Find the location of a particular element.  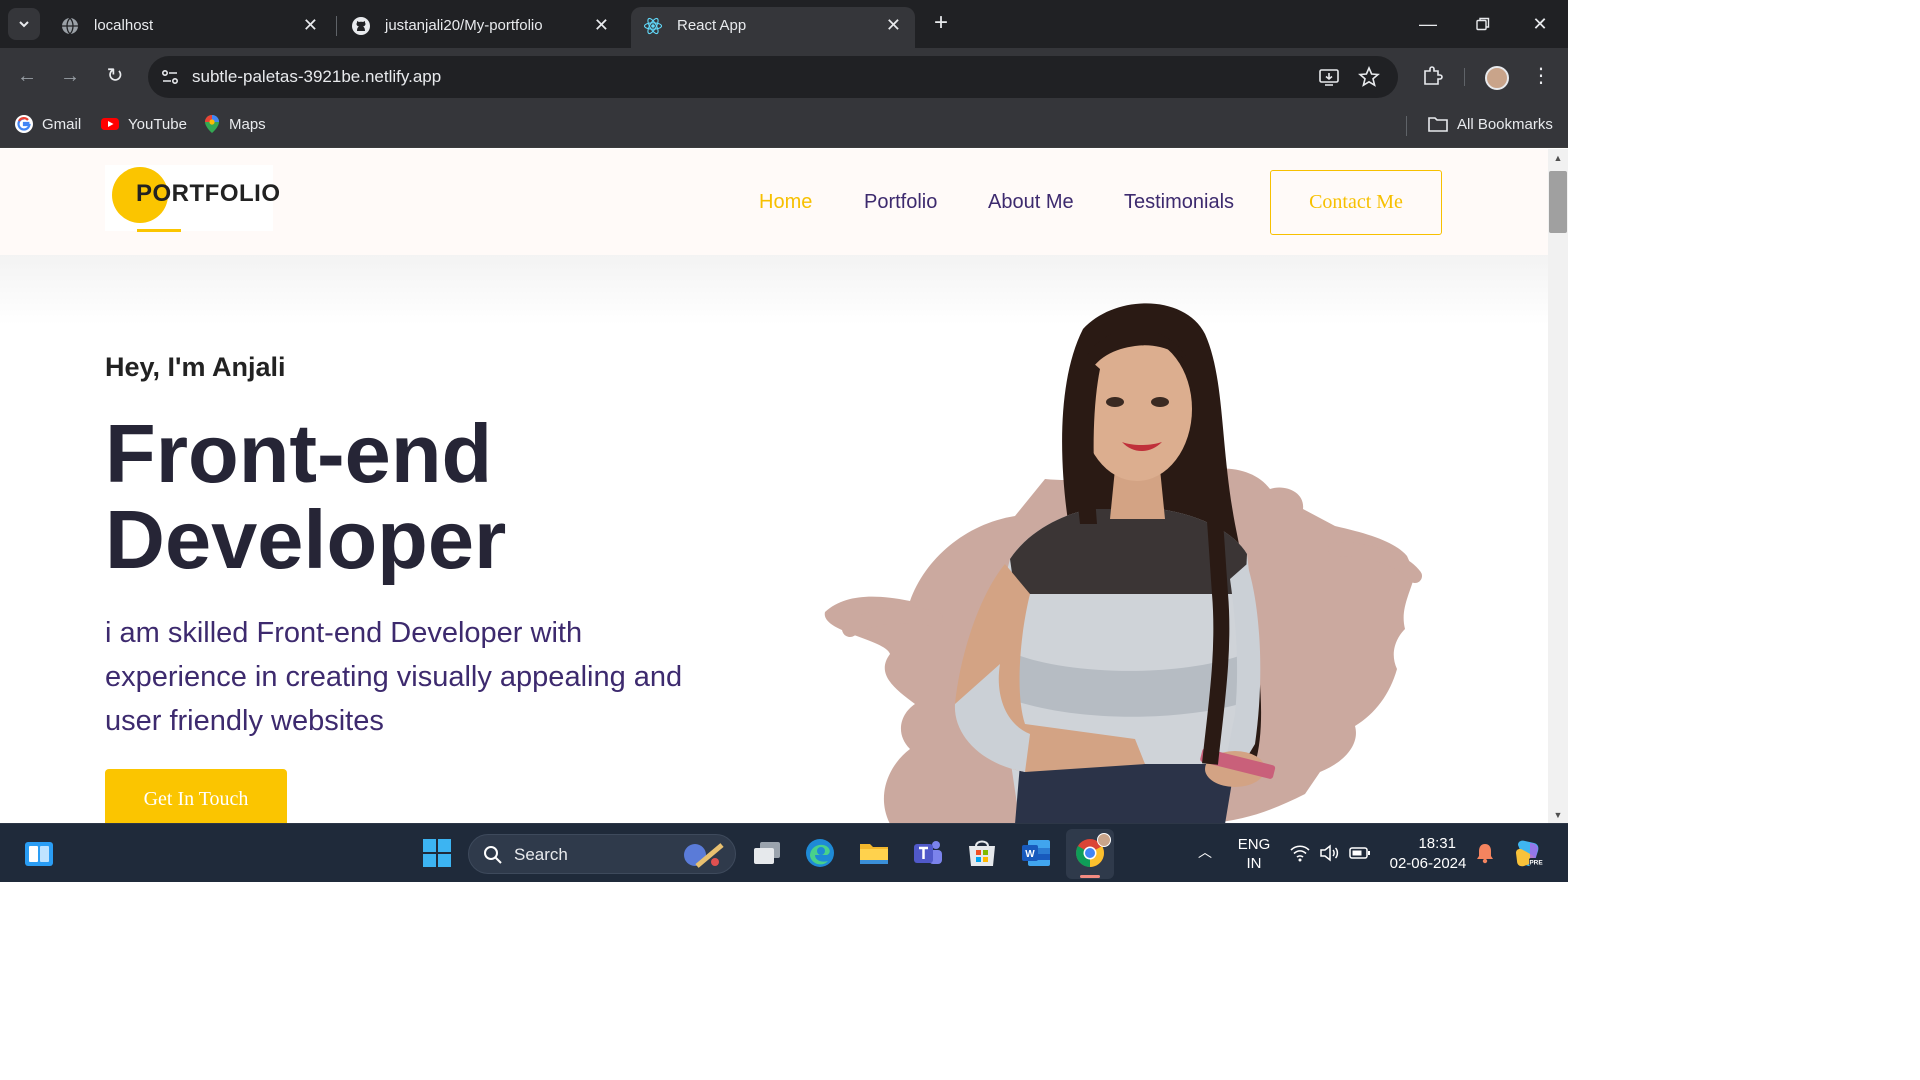

site-logo: PORTFOLIO is located at coordinates (192, 198).